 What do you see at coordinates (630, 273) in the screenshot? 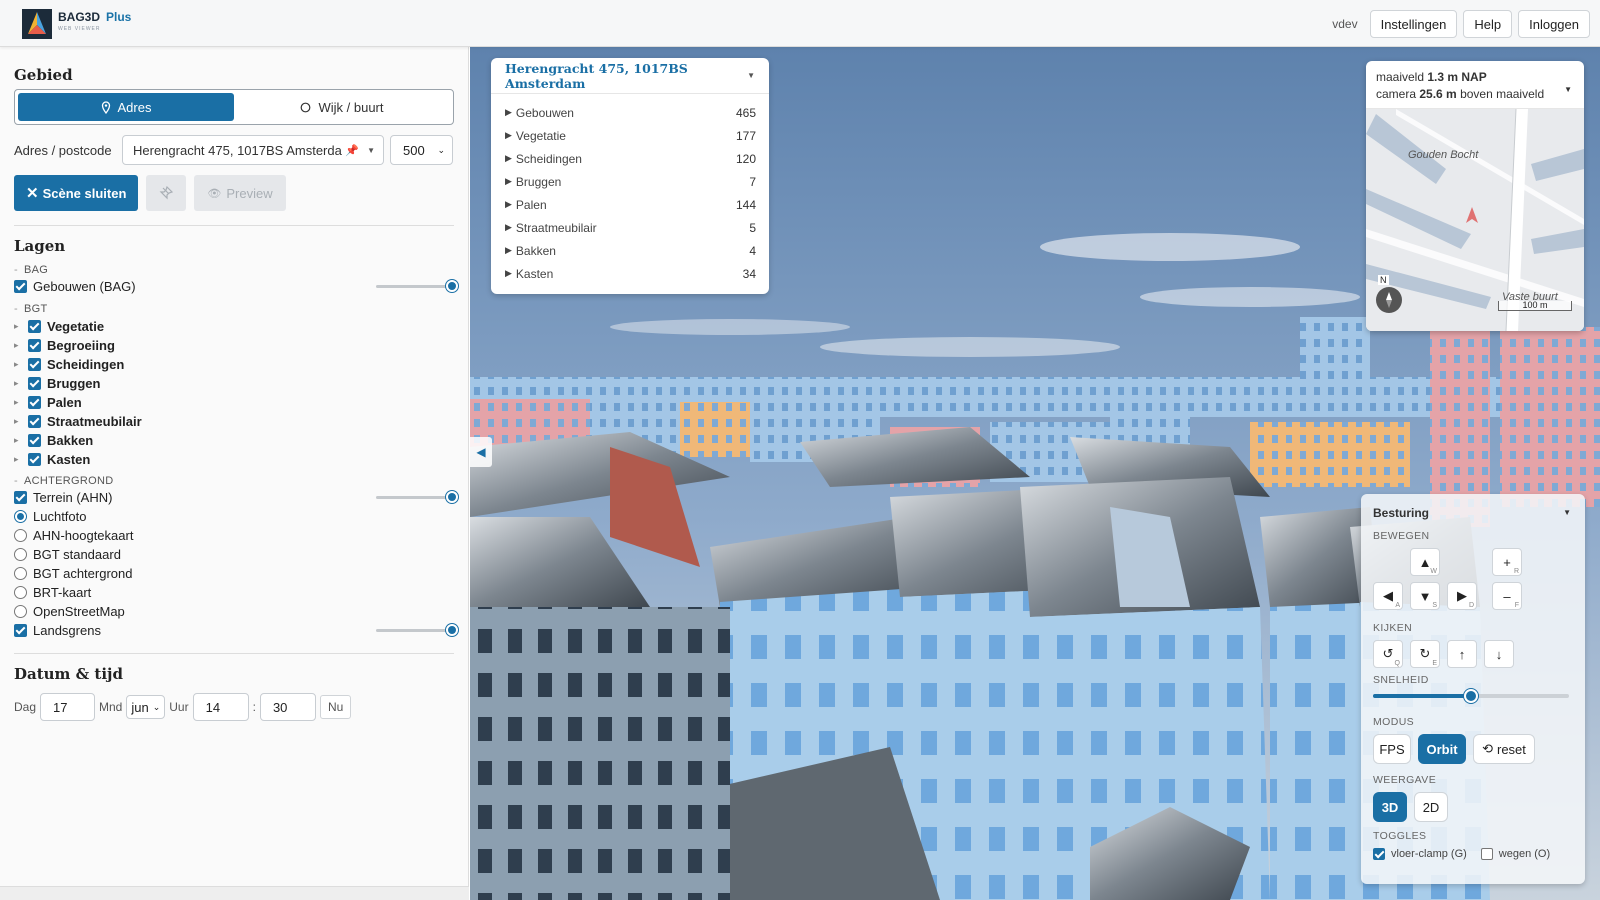
I see `stat-row: ▶ Kasten 34` at bounding box center [630, 273].